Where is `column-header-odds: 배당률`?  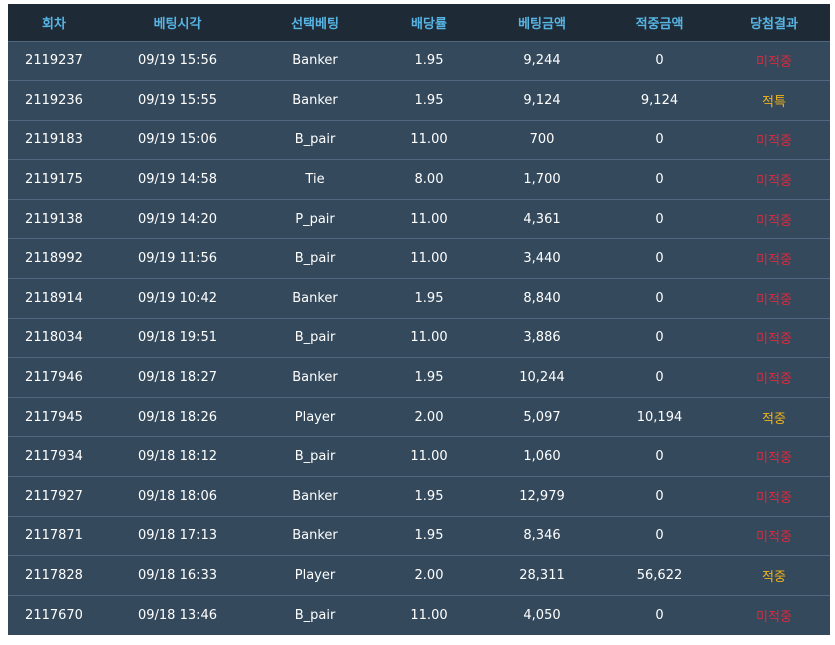
column-header-odds: 배당률 is located at coordinates (429, 24).